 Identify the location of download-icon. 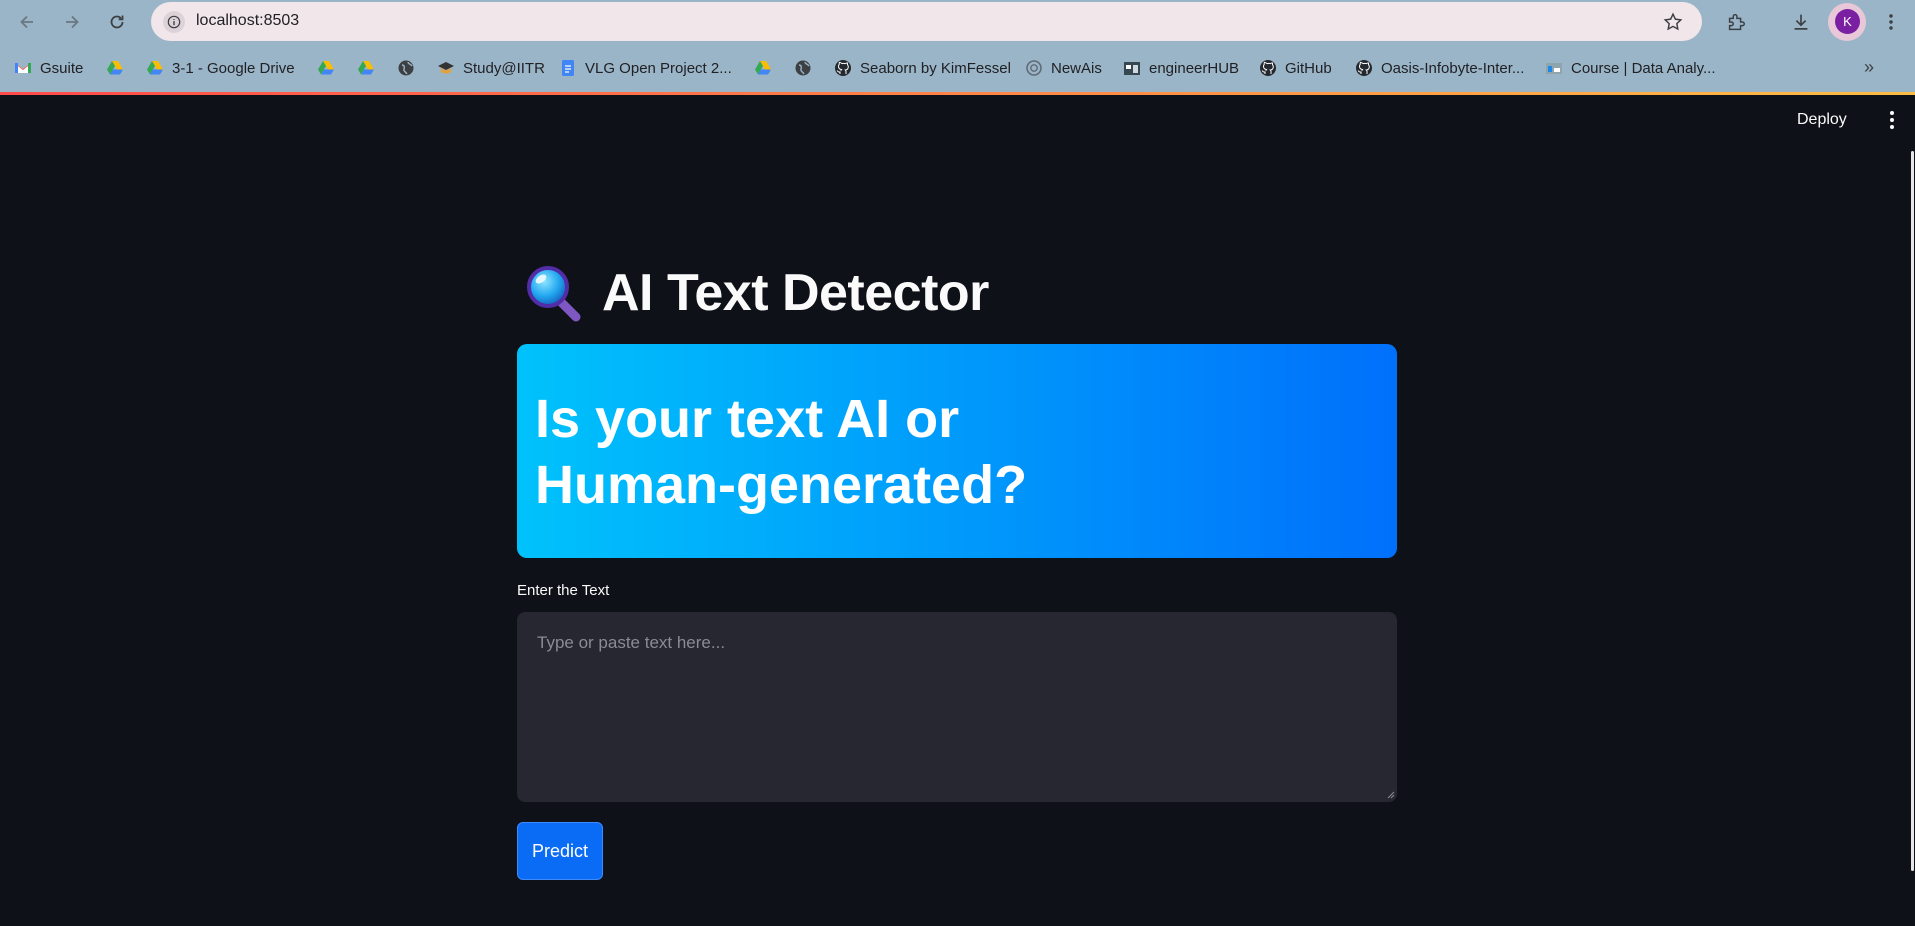
(1801, 22).